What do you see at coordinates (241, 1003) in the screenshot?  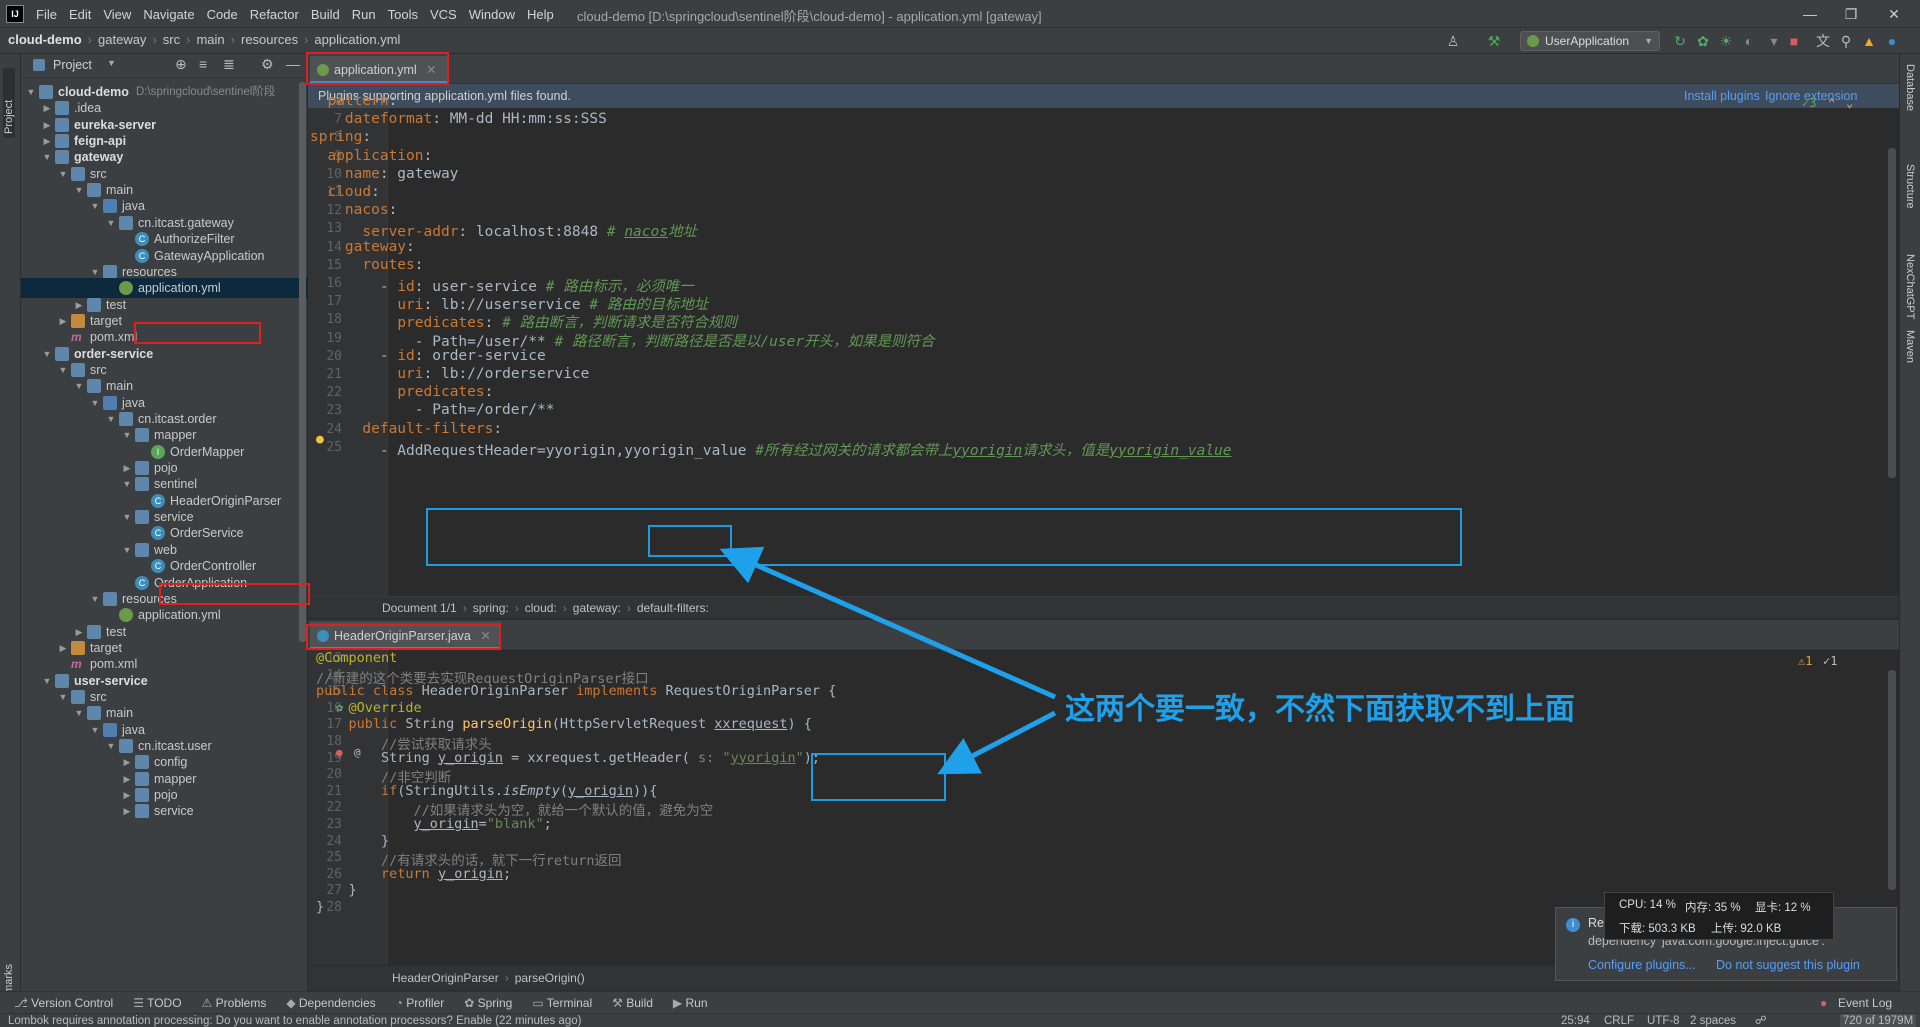 I see `tool-label: Problems` at bounding box center [241, 1003].